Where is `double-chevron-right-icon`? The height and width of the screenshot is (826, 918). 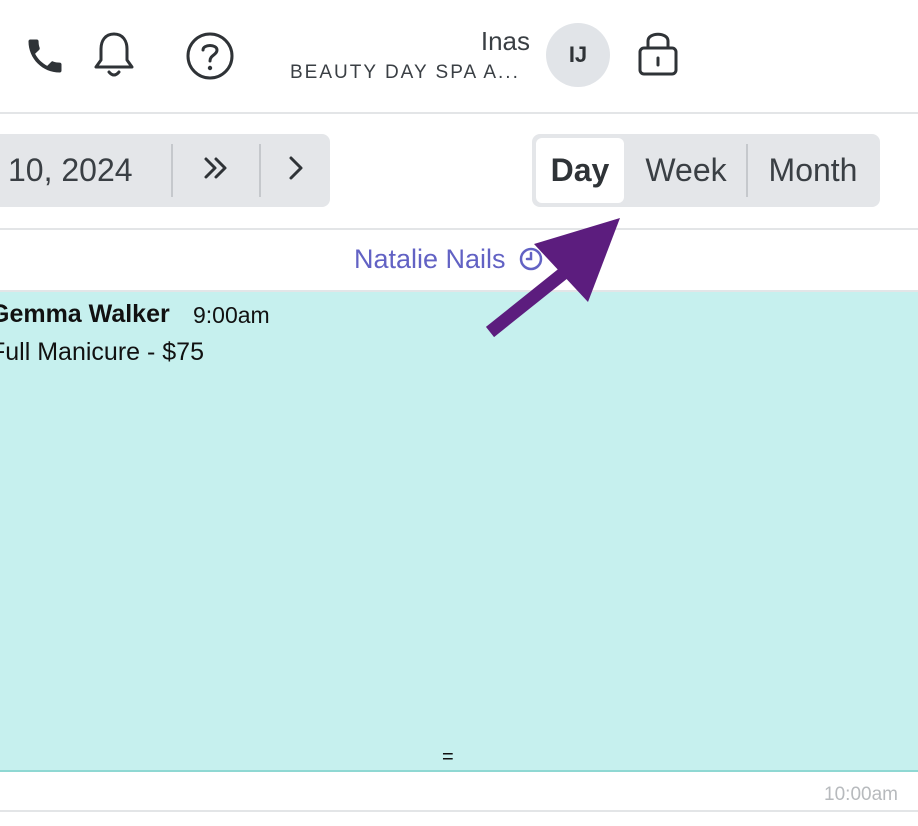
double-chevron-right-icon is located at coordinates (216, 170).